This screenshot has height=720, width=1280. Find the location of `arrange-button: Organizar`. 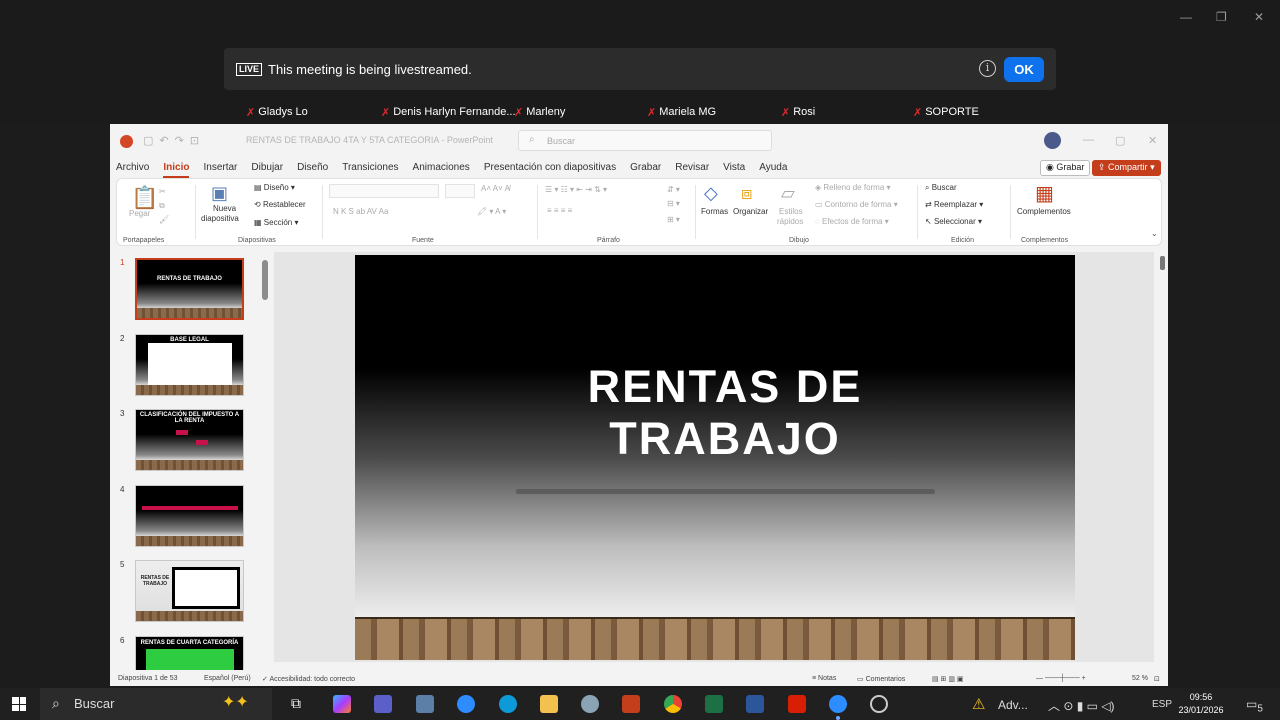

arrange-button: Organizar is located at coordinates (750, 211).